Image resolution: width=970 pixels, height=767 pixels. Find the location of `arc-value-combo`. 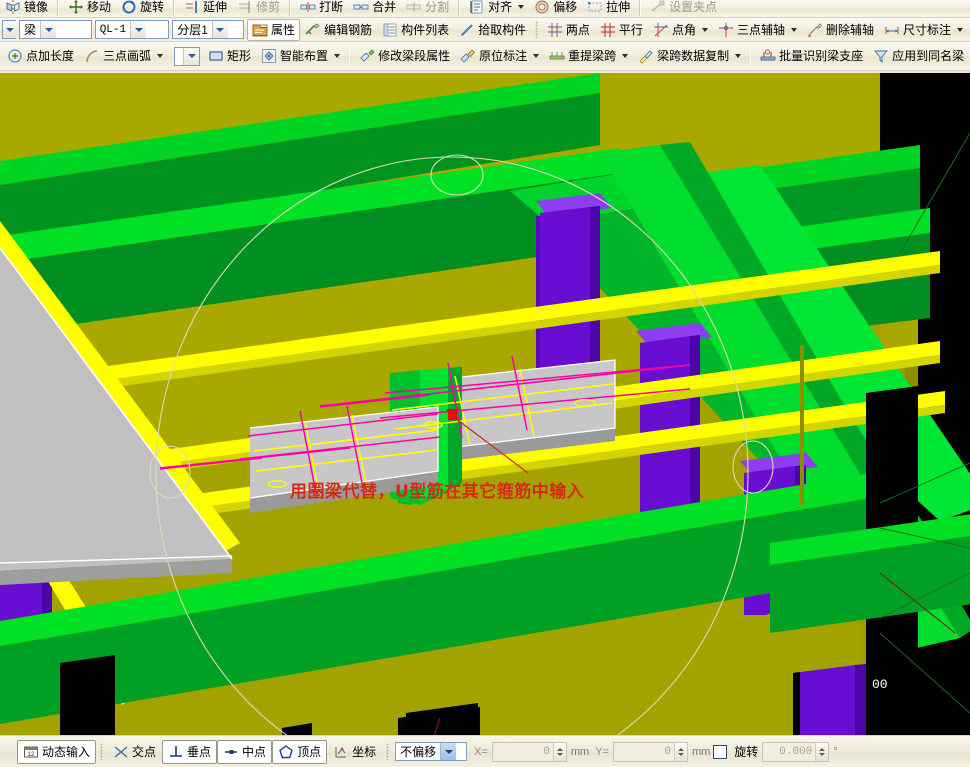

arc-value-combo is located at coordinates (187, 56).